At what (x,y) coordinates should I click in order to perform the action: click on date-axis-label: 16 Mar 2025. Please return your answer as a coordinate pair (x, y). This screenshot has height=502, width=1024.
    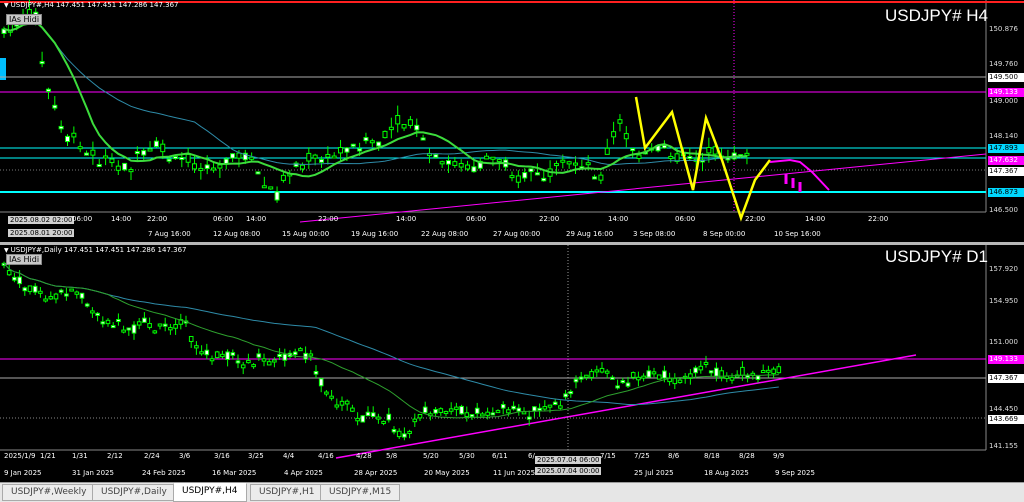
    Looking at the image, I should click on (234, 473).